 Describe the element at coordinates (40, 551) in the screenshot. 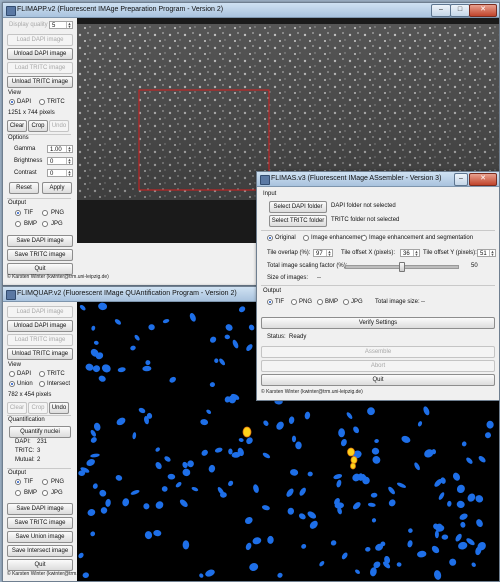

I see `save-intersect-button: Save Intersect image` at that location.